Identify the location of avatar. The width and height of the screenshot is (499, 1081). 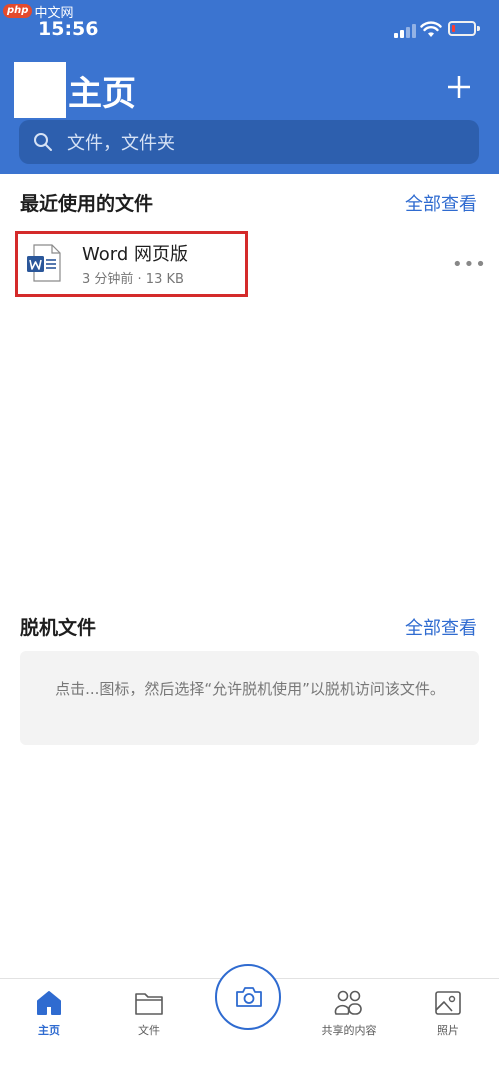
(40, 90).